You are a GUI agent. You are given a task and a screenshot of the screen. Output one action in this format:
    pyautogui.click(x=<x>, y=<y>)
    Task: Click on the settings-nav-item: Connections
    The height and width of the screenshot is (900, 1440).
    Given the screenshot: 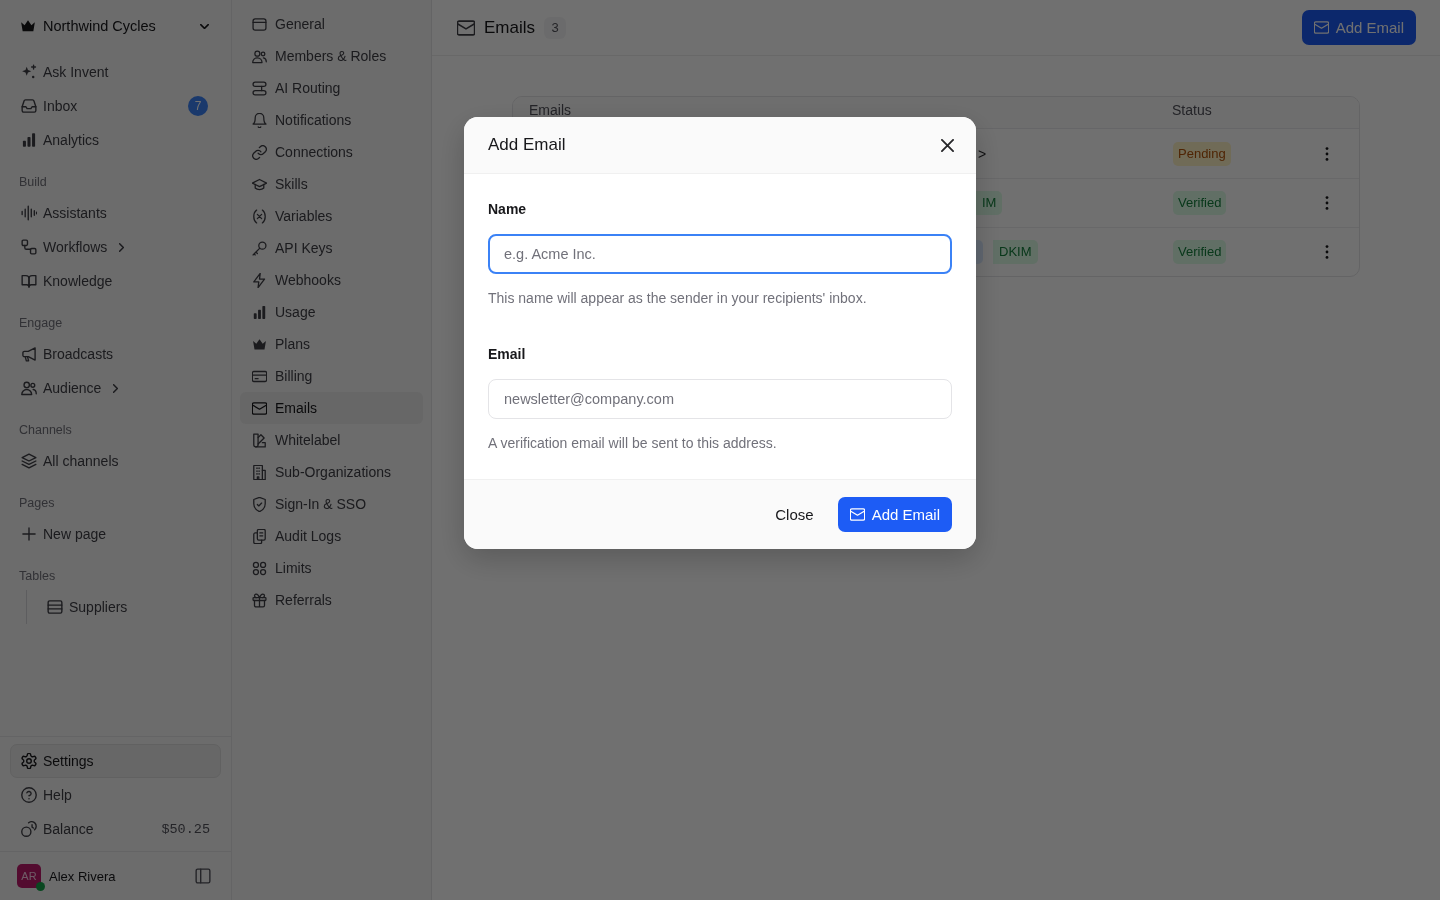 What is the action you would take?
    pyautogui.click(x=331, y=152)
    